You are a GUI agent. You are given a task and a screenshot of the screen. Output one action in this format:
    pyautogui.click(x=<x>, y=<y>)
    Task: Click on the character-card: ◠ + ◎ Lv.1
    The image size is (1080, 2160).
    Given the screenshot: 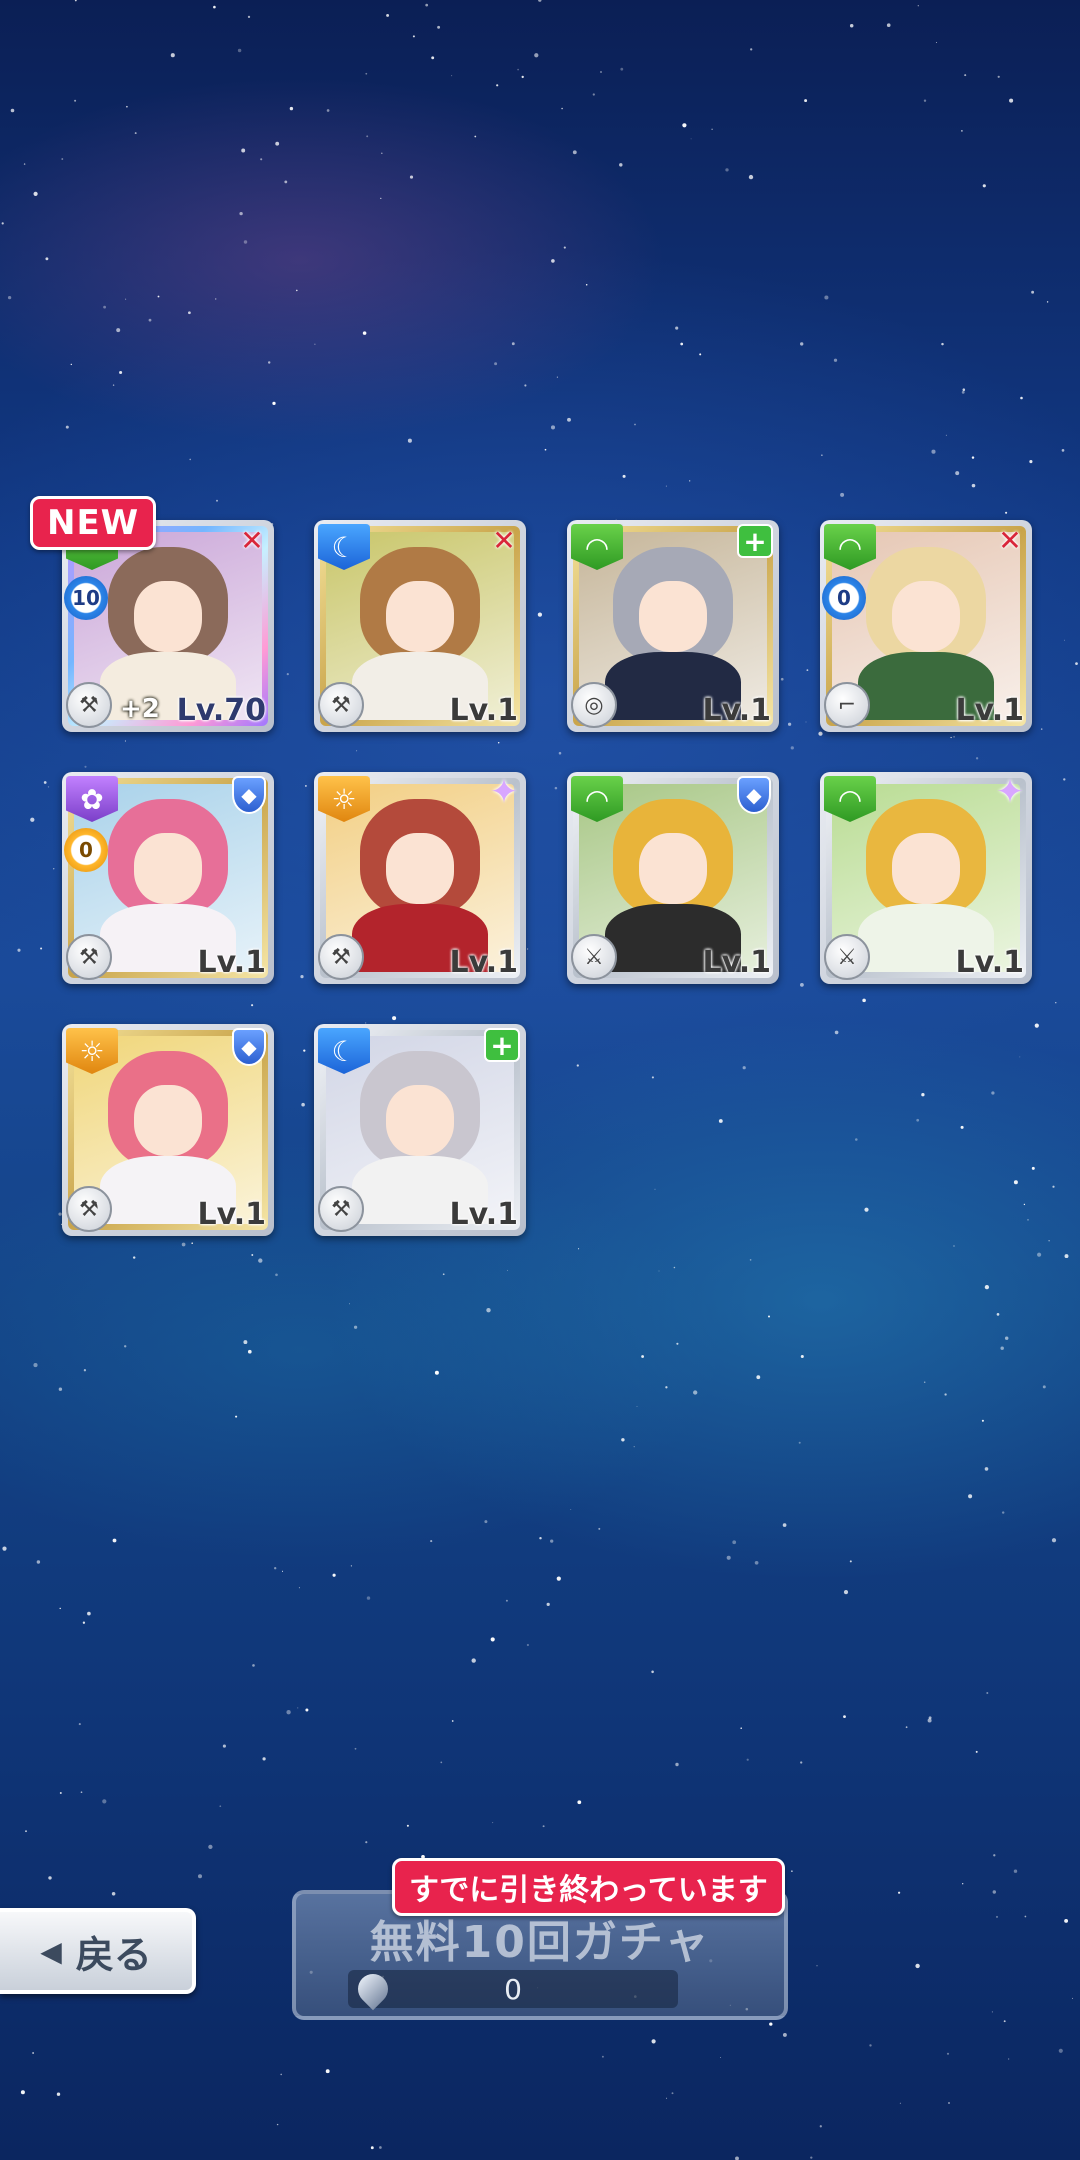 What is the action you would take?
    pyautogui.click(x=673, y=626)
    